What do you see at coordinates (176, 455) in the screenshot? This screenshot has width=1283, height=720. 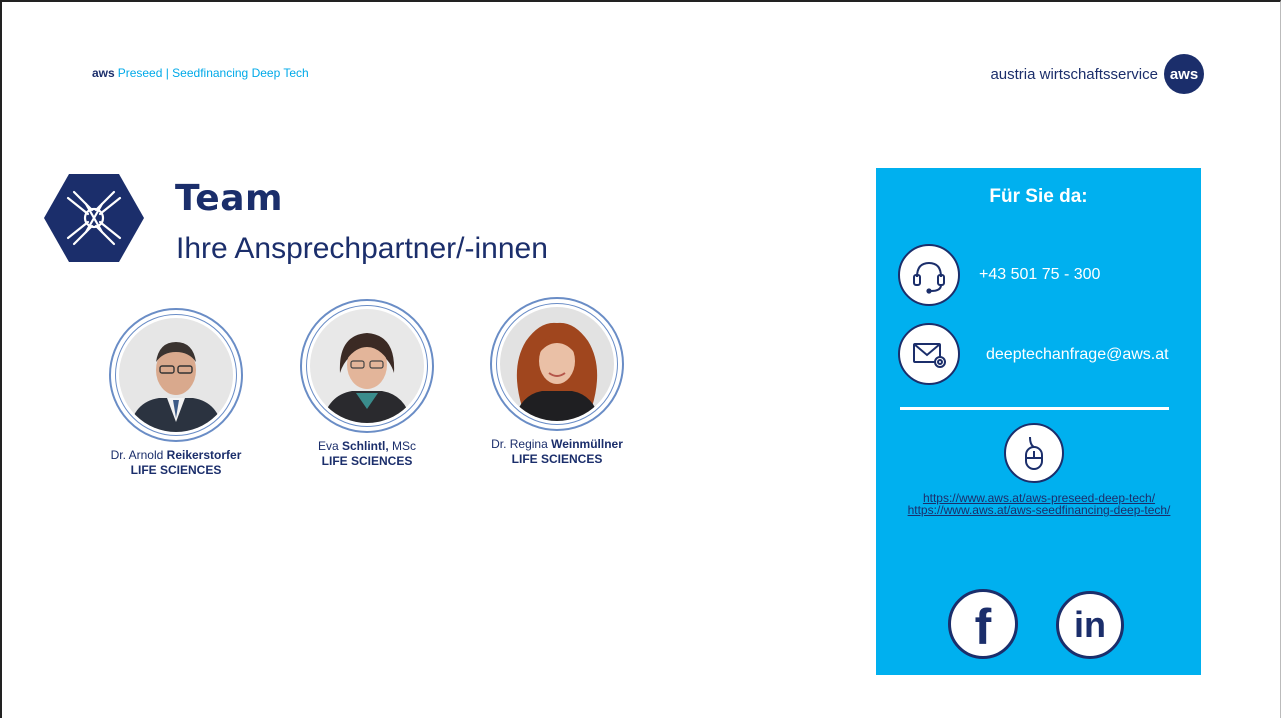 I see `member-name: Dr. Arnold Reikerstorfer` at bounding box center [176, 455].